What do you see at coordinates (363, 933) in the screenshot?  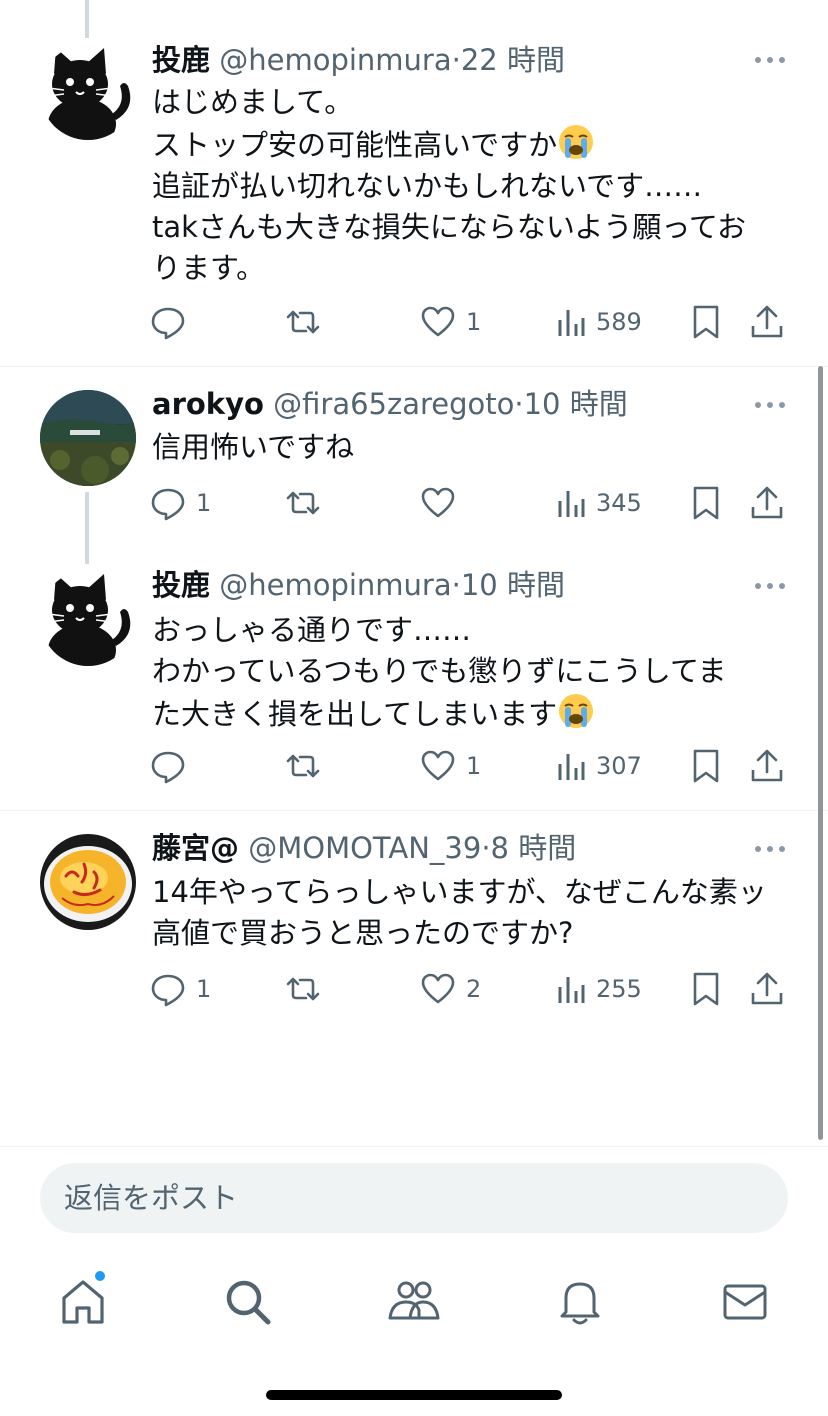 I see `tweet-line: 高値で買おうと思ったのですか?` at bounding box center [363, 933].